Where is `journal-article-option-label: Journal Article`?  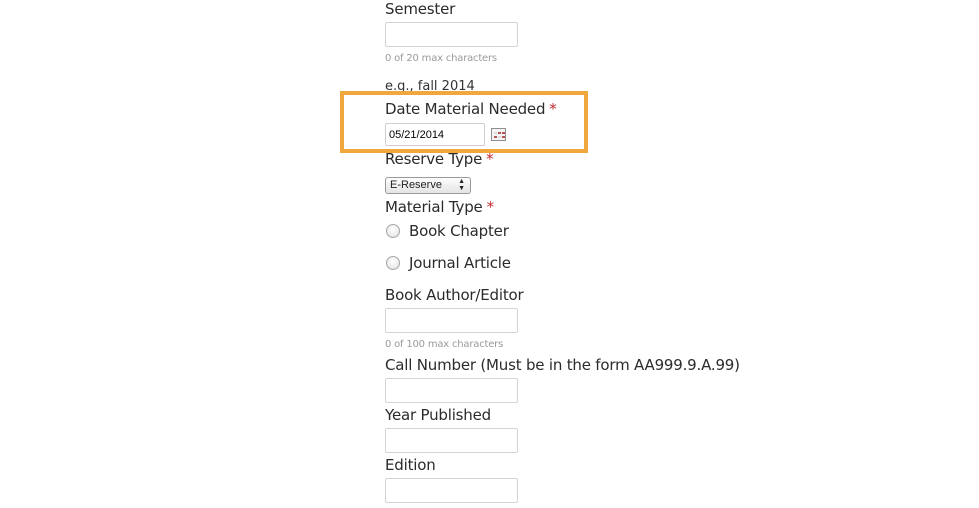 journal-article-option-label: Journal Article is located at coordinates (460, 263).